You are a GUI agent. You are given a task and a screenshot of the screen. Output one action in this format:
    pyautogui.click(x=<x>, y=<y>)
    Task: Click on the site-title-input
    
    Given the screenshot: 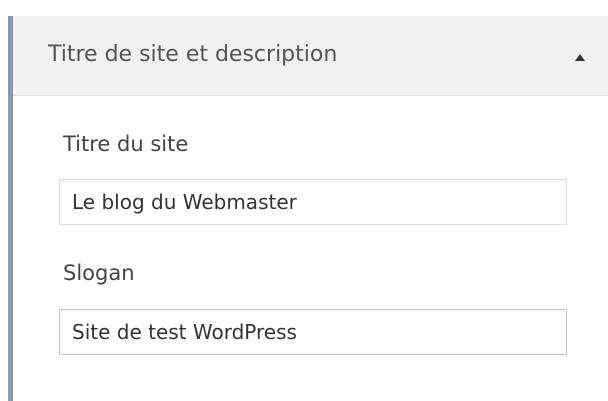 What is the action you would take?
    pyautogui.click(x=313, y=202)
    